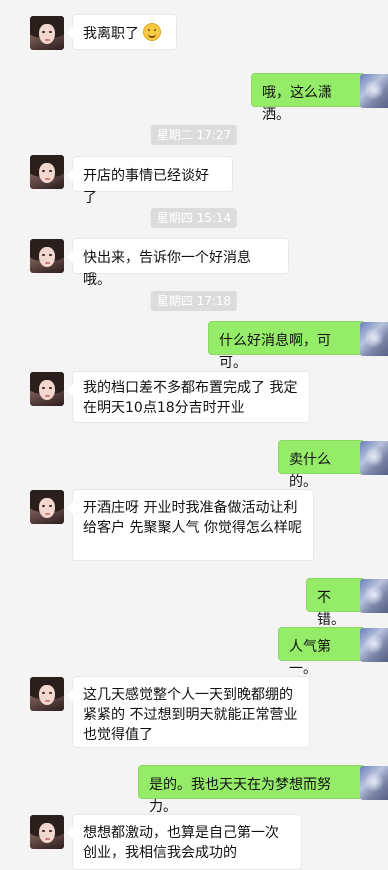 Image resolution: width=388 pixels, height=870 pixels. I want to click on message-text: 我离职了, so click(111, 34).